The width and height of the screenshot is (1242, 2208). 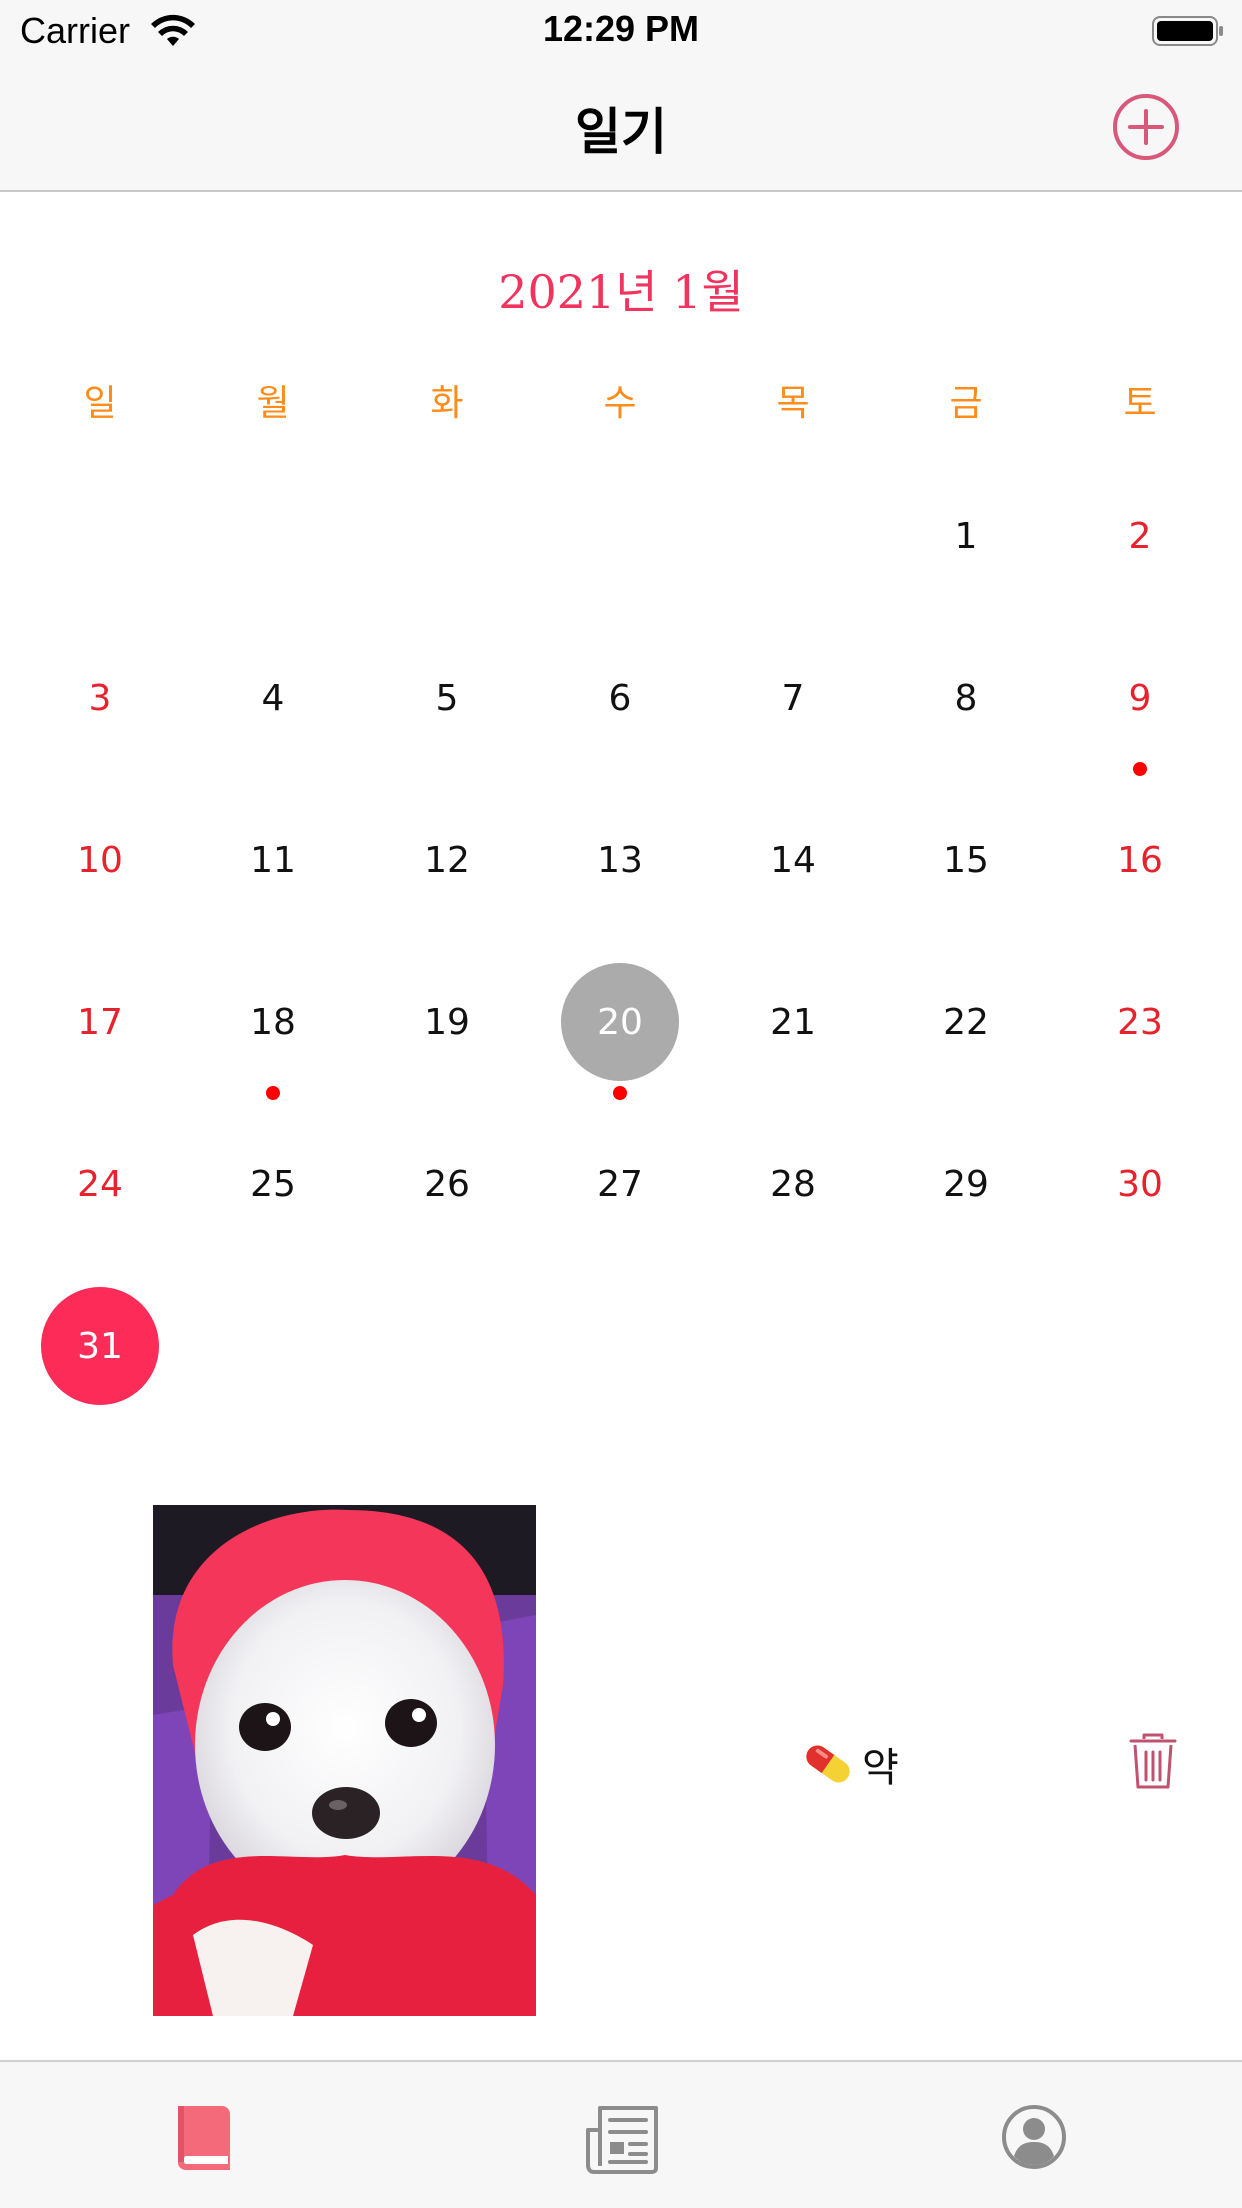 What do you see at coordinates (880, 1768) in the screenshot?
I see `entry-label-text: 약` at bounding box center [880, 1768].